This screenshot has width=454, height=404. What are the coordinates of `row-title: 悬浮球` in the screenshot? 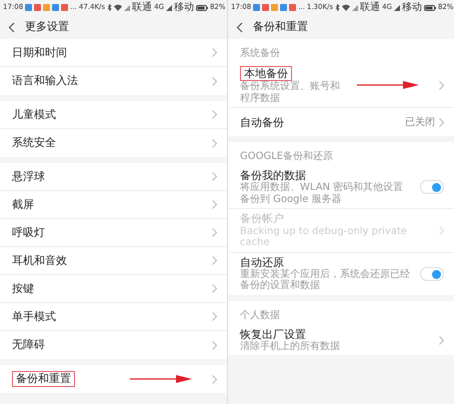 It's located at (28, 177).